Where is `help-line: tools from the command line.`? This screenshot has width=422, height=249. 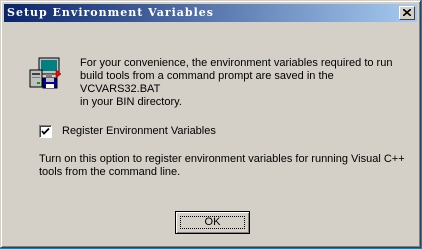 help-line: tools from the command line. is located at coordinates (110, 172).